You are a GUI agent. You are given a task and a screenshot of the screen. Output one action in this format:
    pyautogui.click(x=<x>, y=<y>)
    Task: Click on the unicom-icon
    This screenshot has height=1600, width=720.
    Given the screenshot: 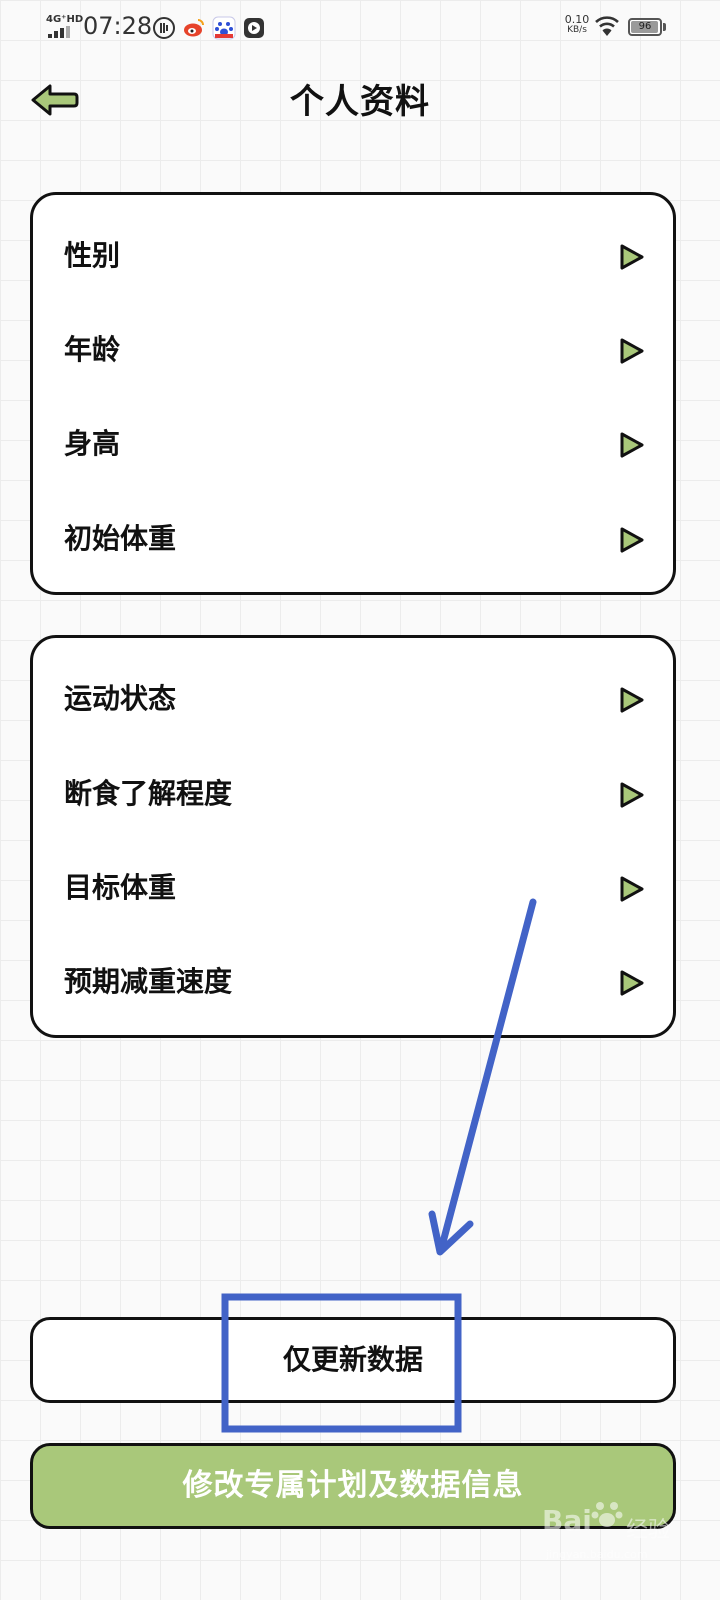 What is the action you would take?
    pyautogui.click(x=164, y=28)
    